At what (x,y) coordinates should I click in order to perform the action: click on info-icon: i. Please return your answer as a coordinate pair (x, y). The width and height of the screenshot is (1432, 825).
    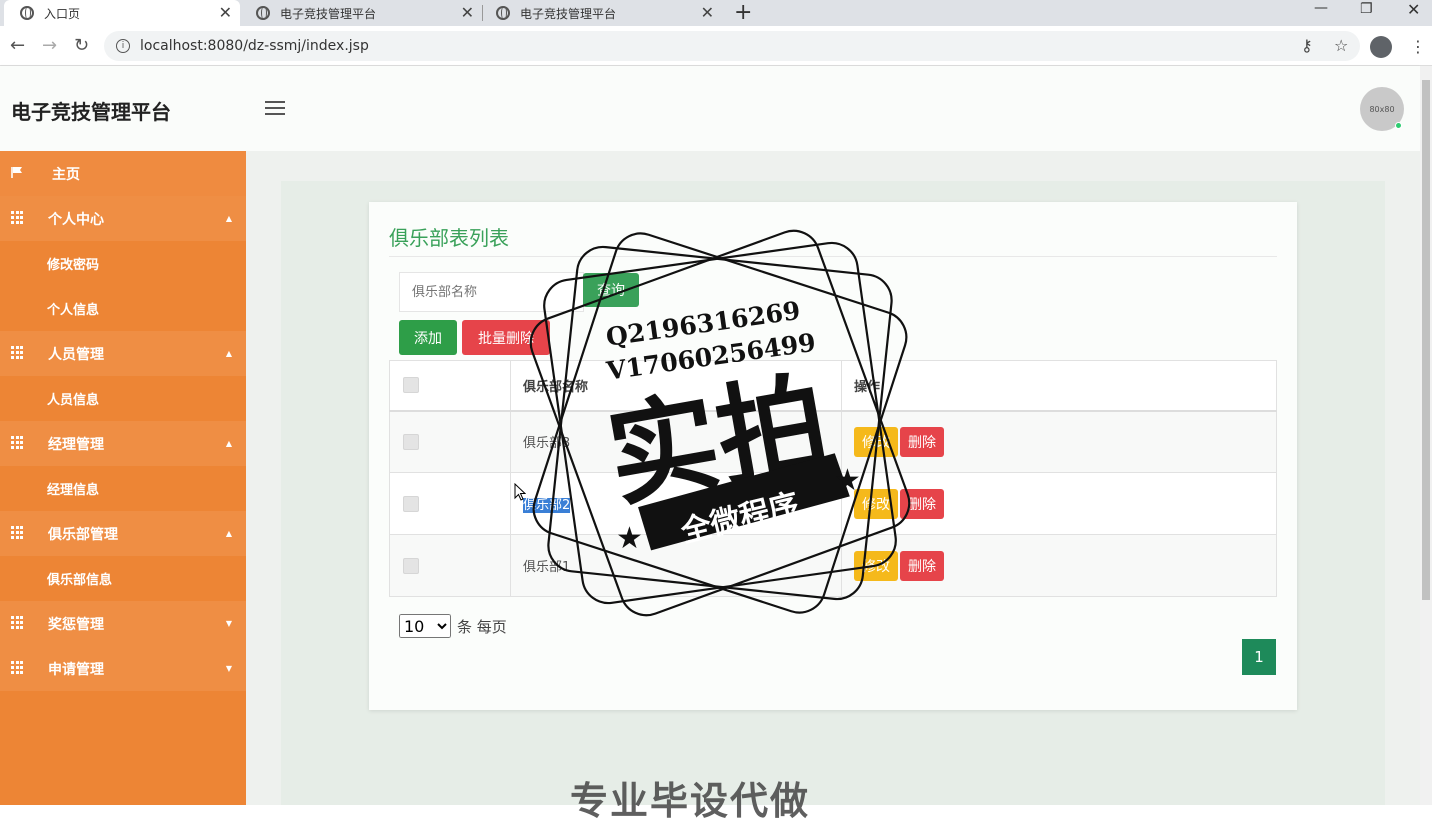
    Looking at the image, I should click on (123, 46).